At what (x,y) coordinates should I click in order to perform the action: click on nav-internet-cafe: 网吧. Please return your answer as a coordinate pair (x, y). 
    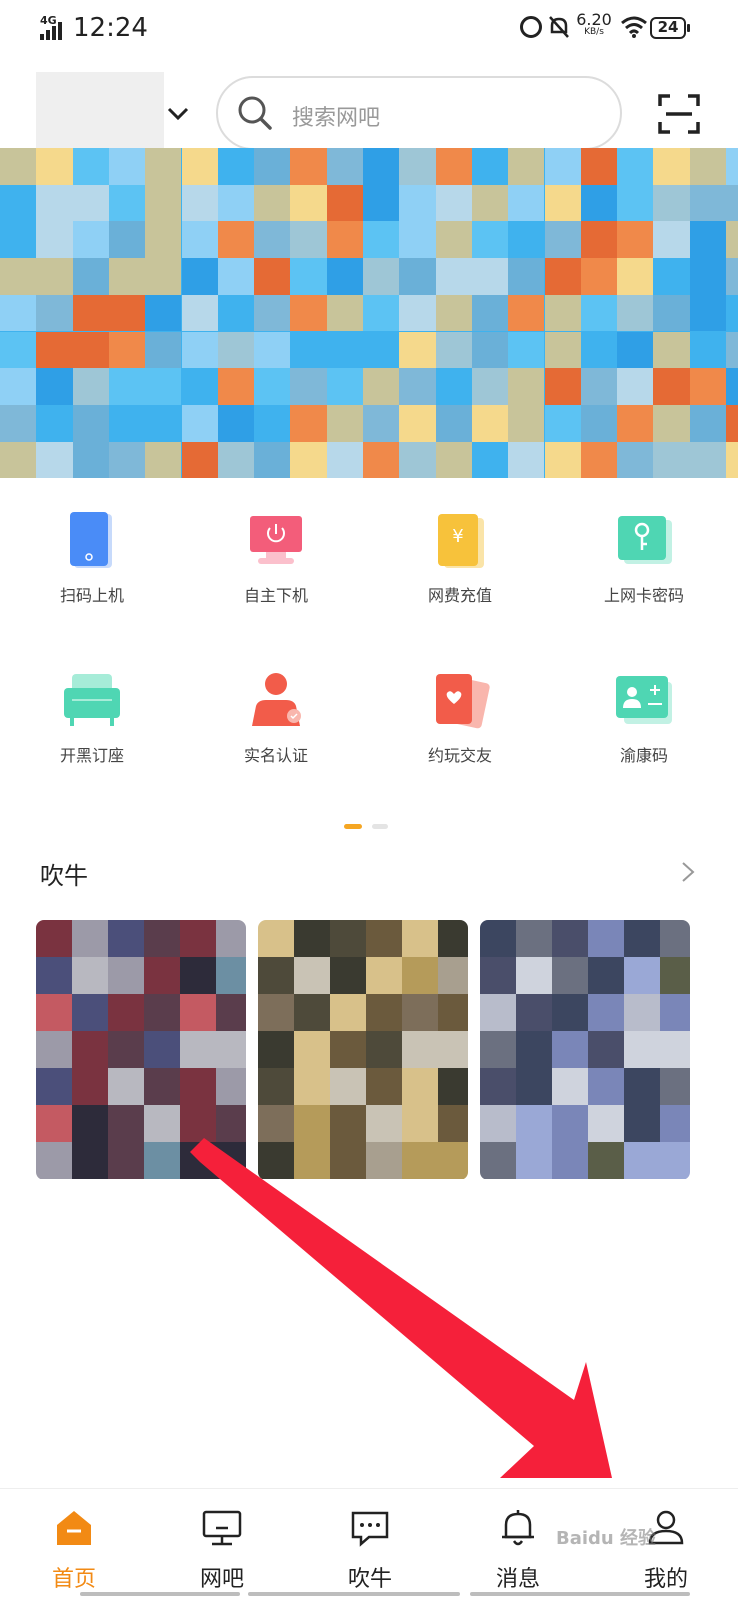
    Looking at the image, I should click on (222, 1544).